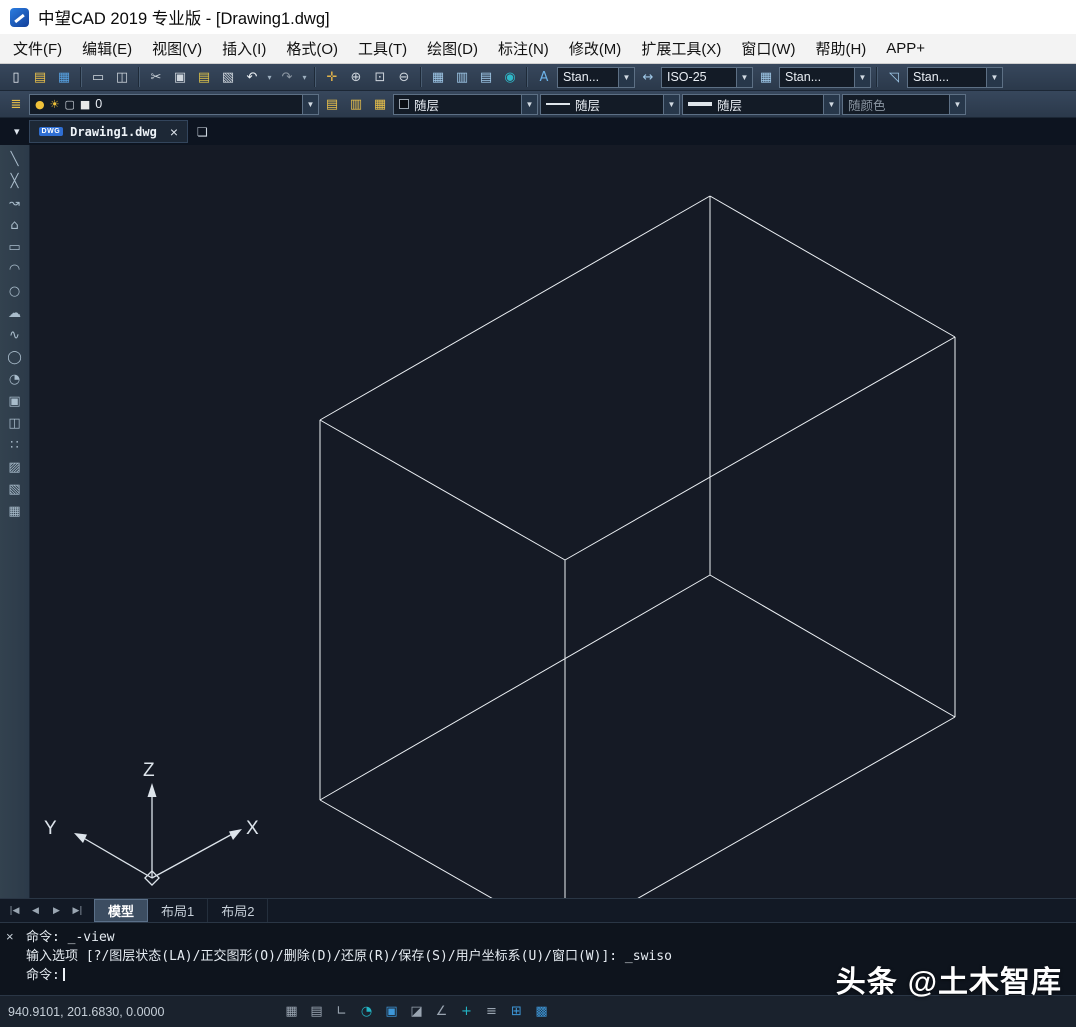  What do you see at coordinates (312, 48) in the screenshot?
I see `menu-item-format: 格式(O)` at bounding box center [312, 48].